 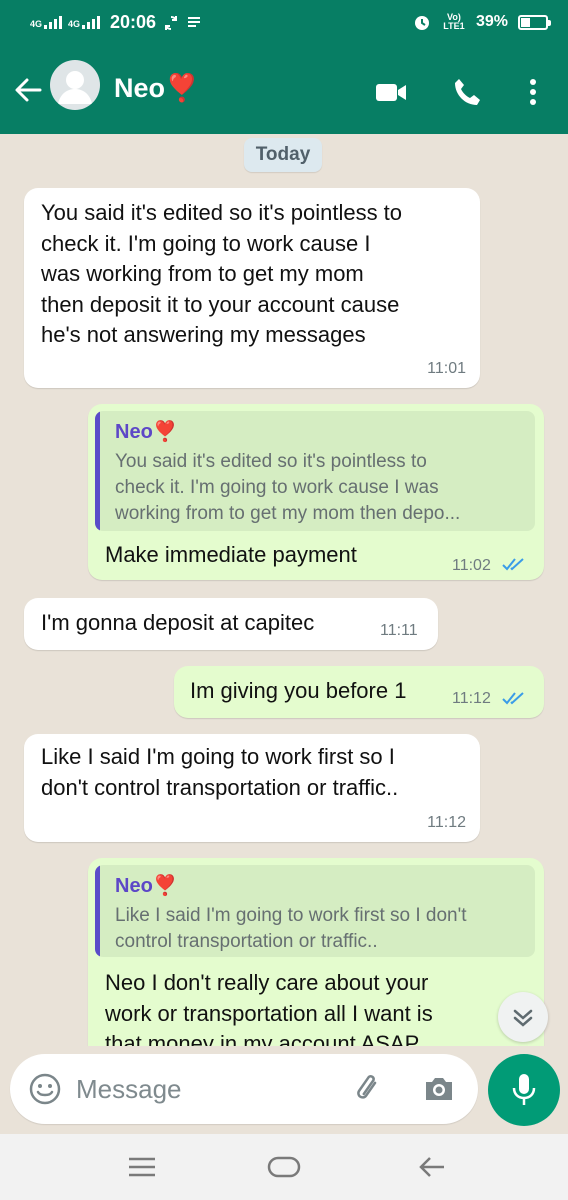 I want to click on message-placeholder: Message, so click(x=129, y=1089).